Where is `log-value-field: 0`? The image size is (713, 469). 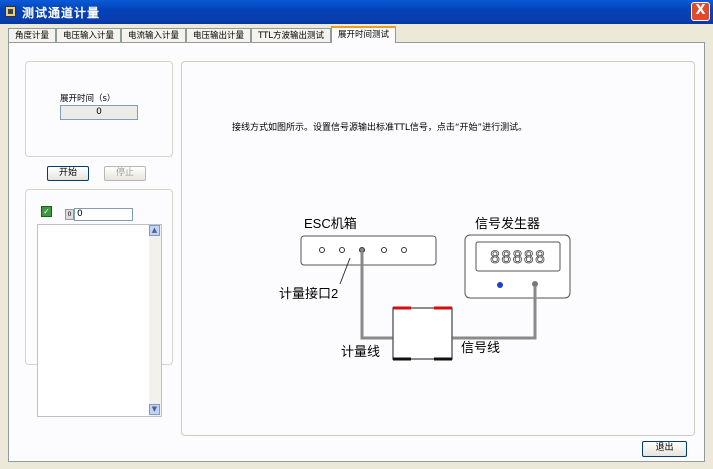 log-value-field: 0 is located at coordinates (103, 214).